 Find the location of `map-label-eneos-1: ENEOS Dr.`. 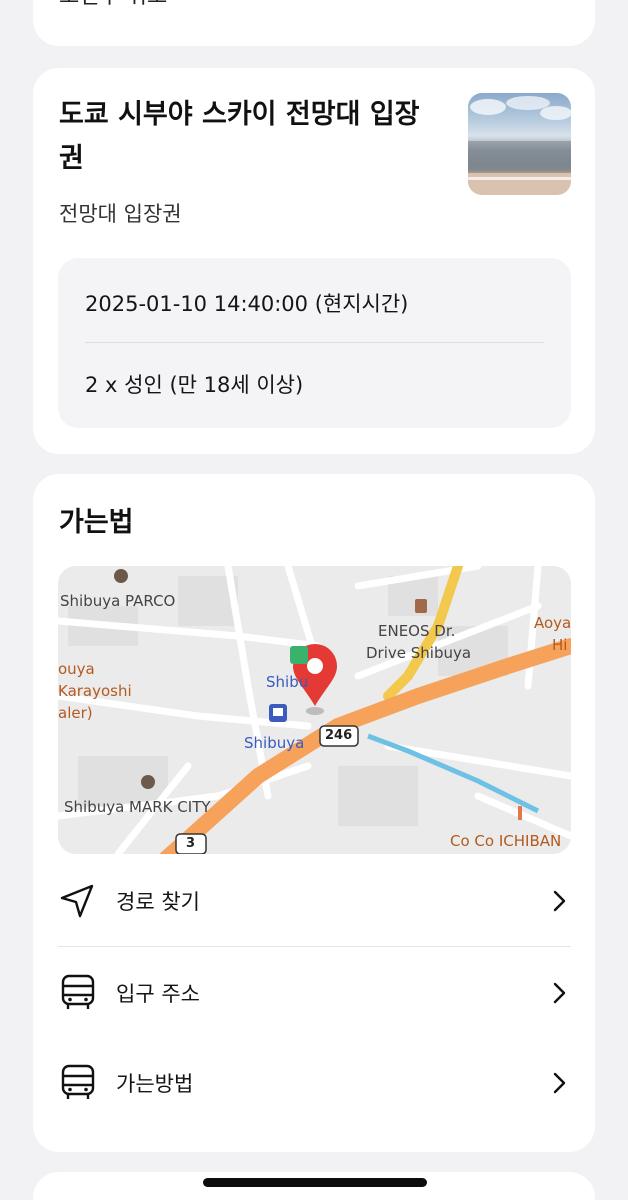

map-label-eneos-1: ENEOS Dr. is located at coordinates (417, 631).